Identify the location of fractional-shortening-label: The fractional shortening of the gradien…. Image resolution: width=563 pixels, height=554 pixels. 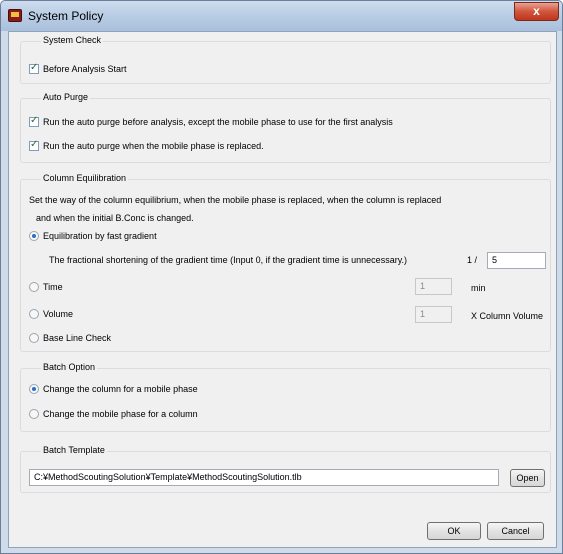
(228, 260).